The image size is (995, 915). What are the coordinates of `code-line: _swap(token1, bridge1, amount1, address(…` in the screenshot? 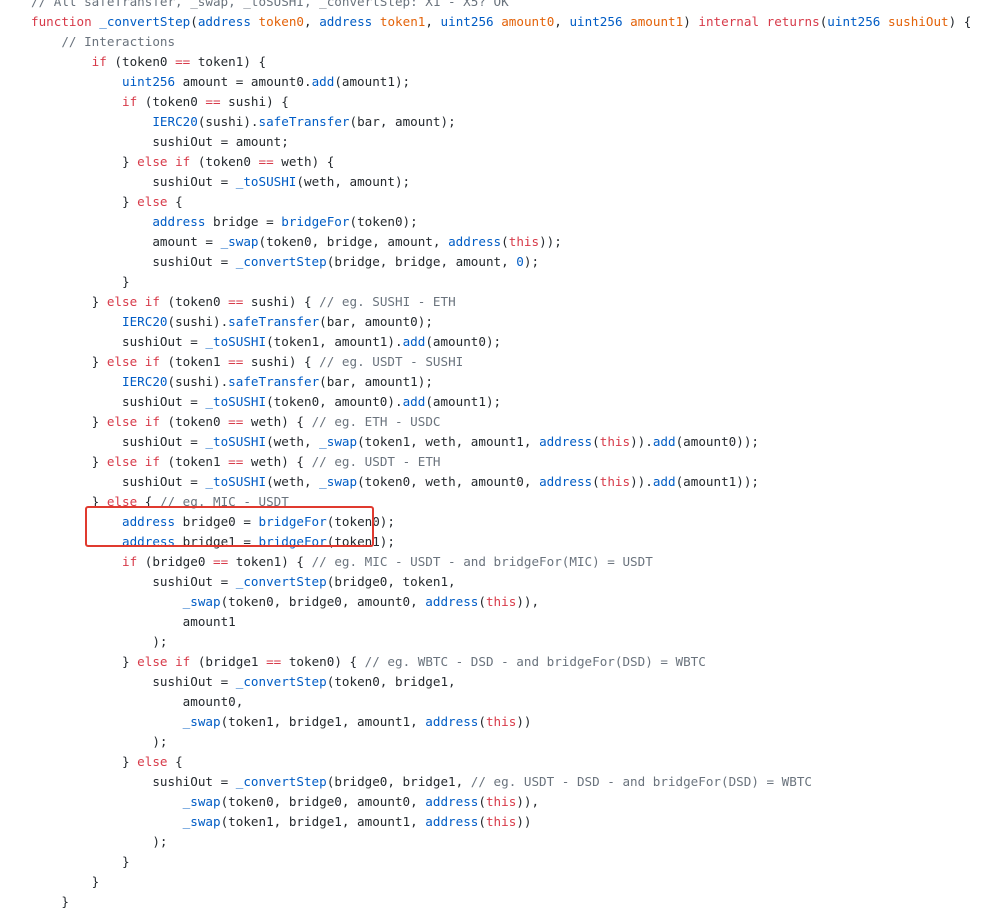 It's located at (497, 722).